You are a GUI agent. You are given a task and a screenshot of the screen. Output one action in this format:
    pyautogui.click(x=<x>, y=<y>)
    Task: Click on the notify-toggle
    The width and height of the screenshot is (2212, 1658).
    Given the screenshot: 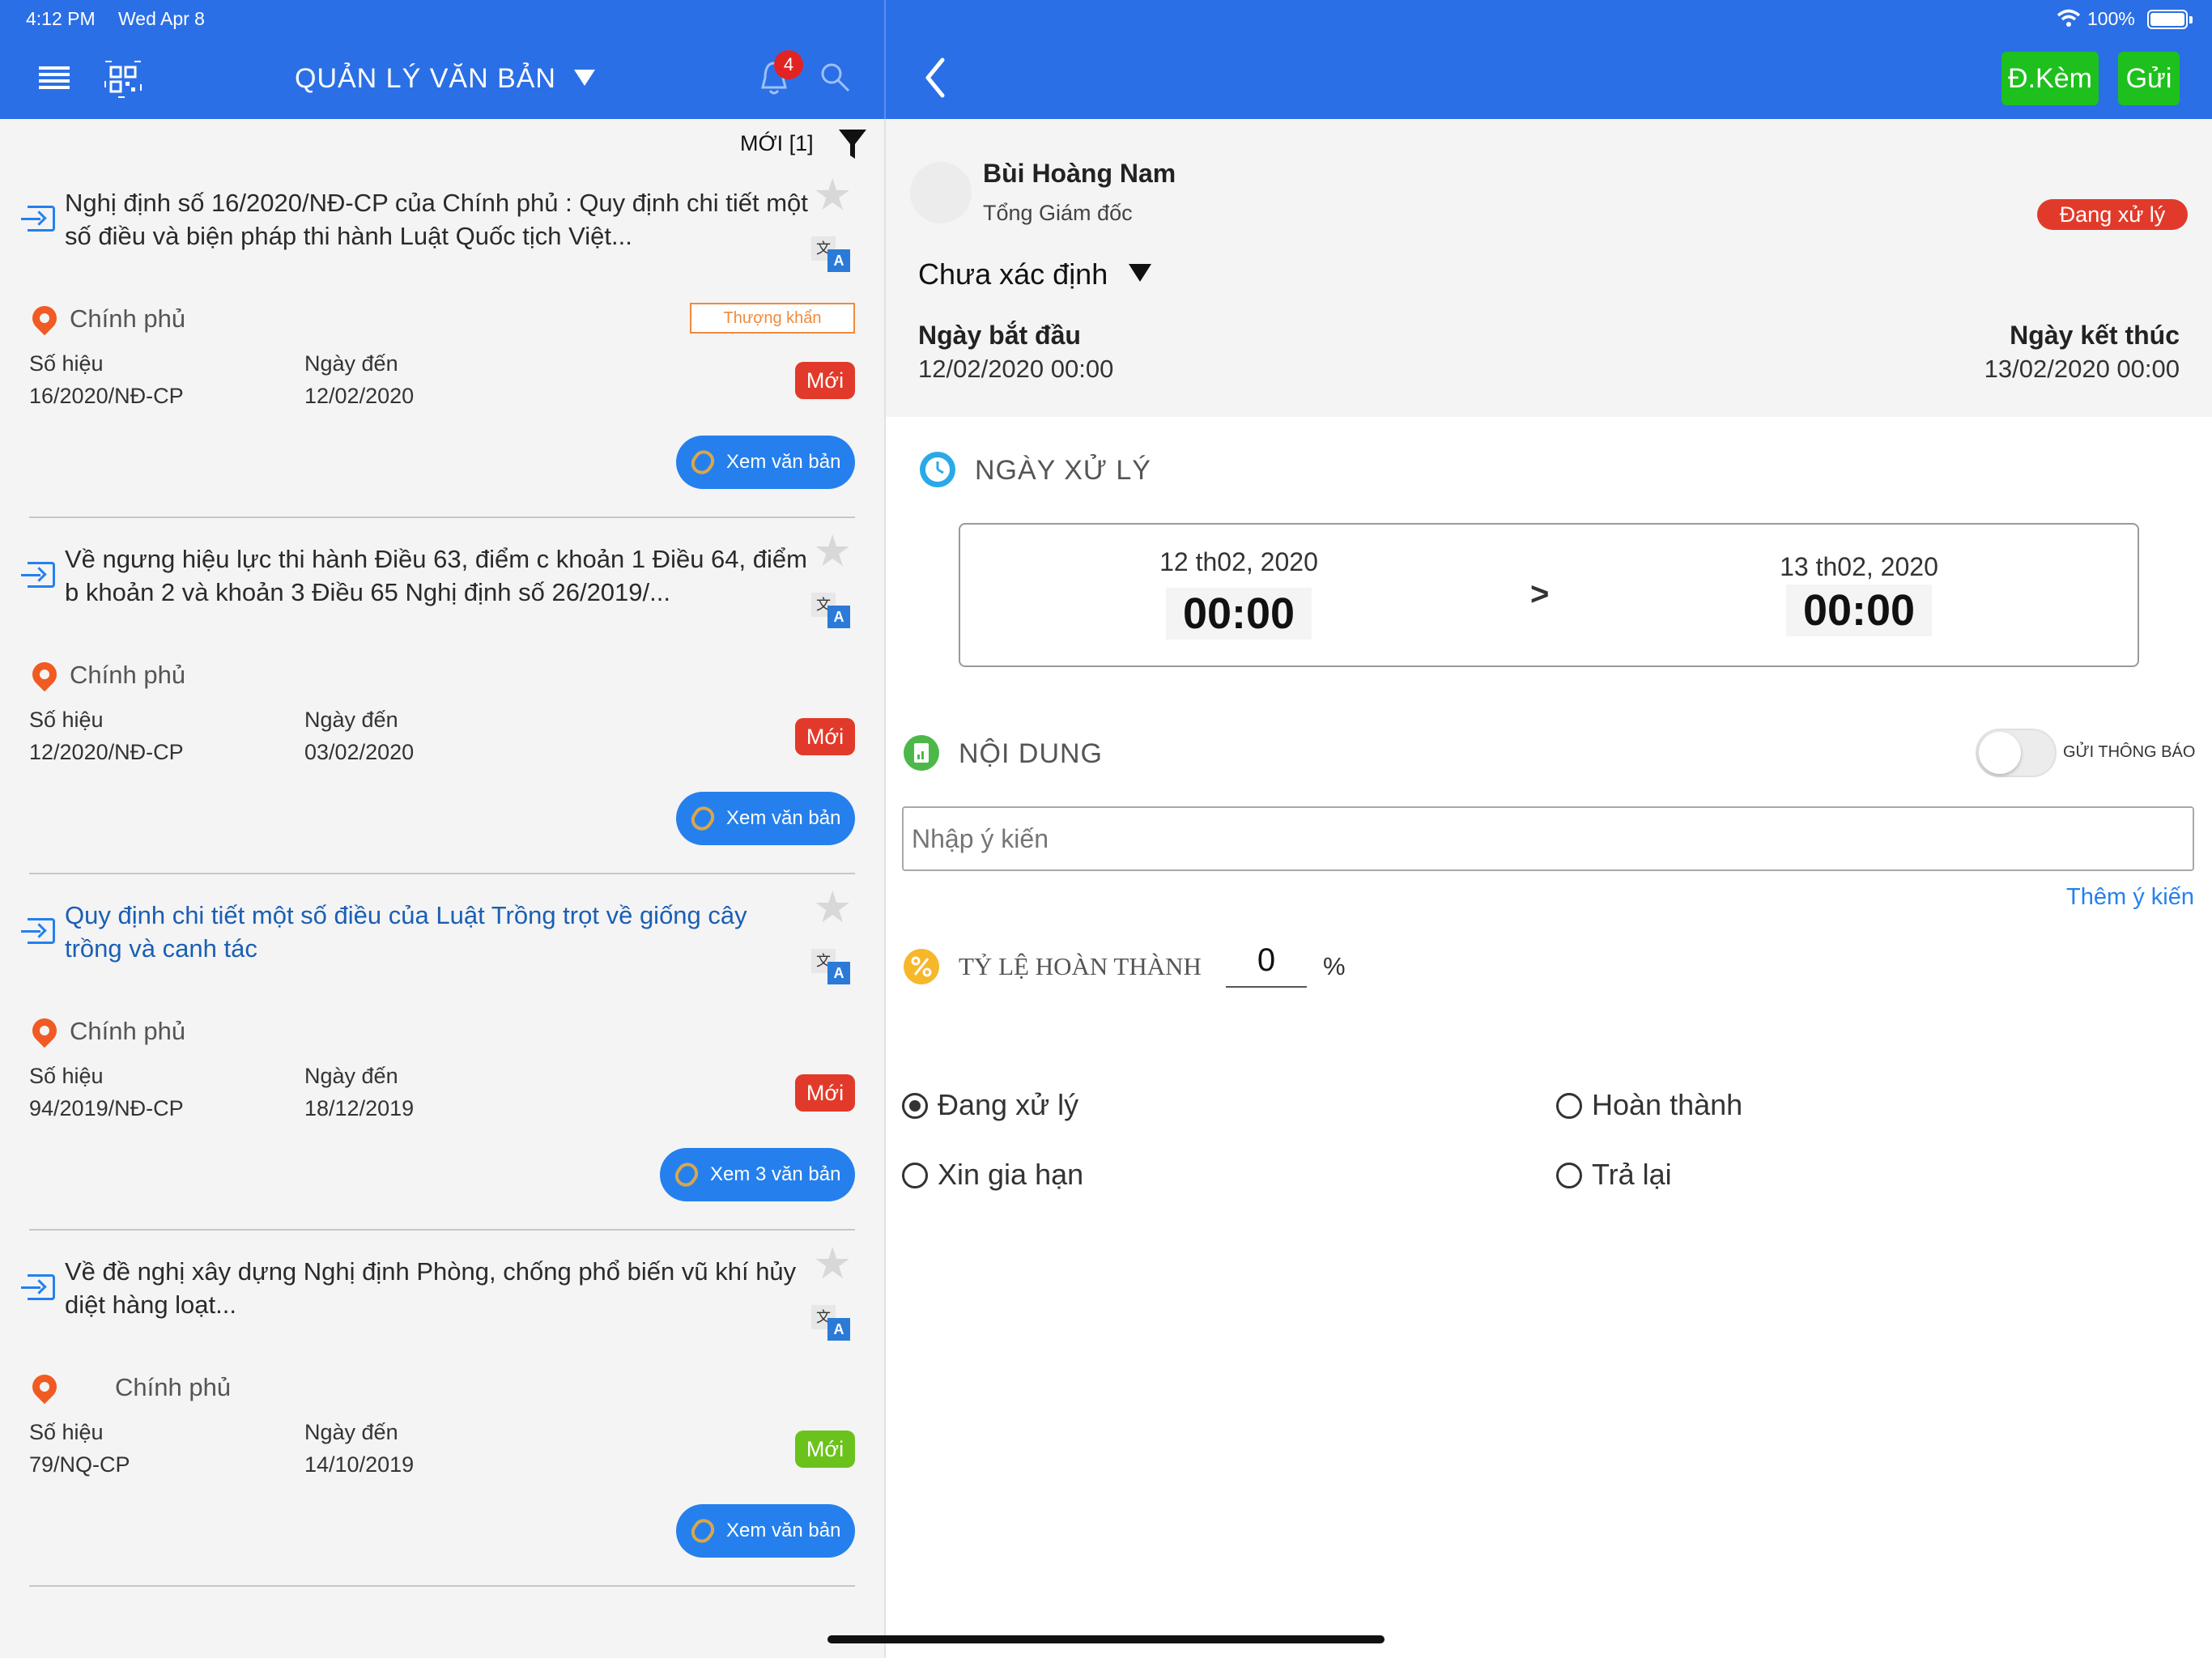 What is the action you would take?
    pyautogui.click(x=2016, y=753)
    